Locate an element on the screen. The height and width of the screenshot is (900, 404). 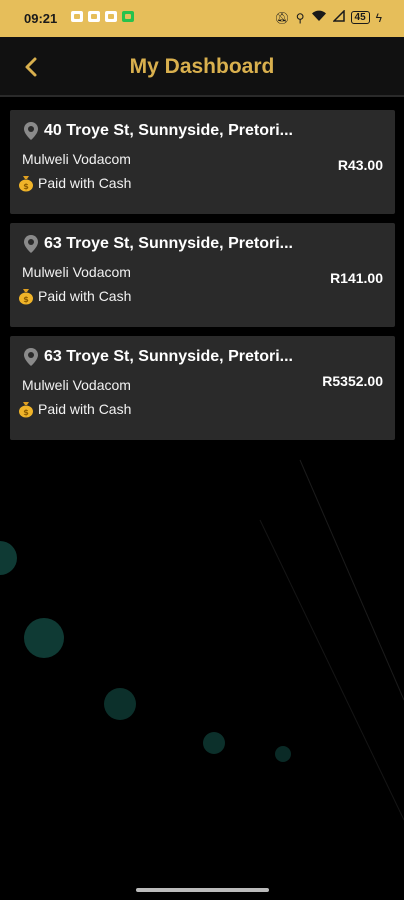
amount: R43.00 is located at coordinates (360, 165).